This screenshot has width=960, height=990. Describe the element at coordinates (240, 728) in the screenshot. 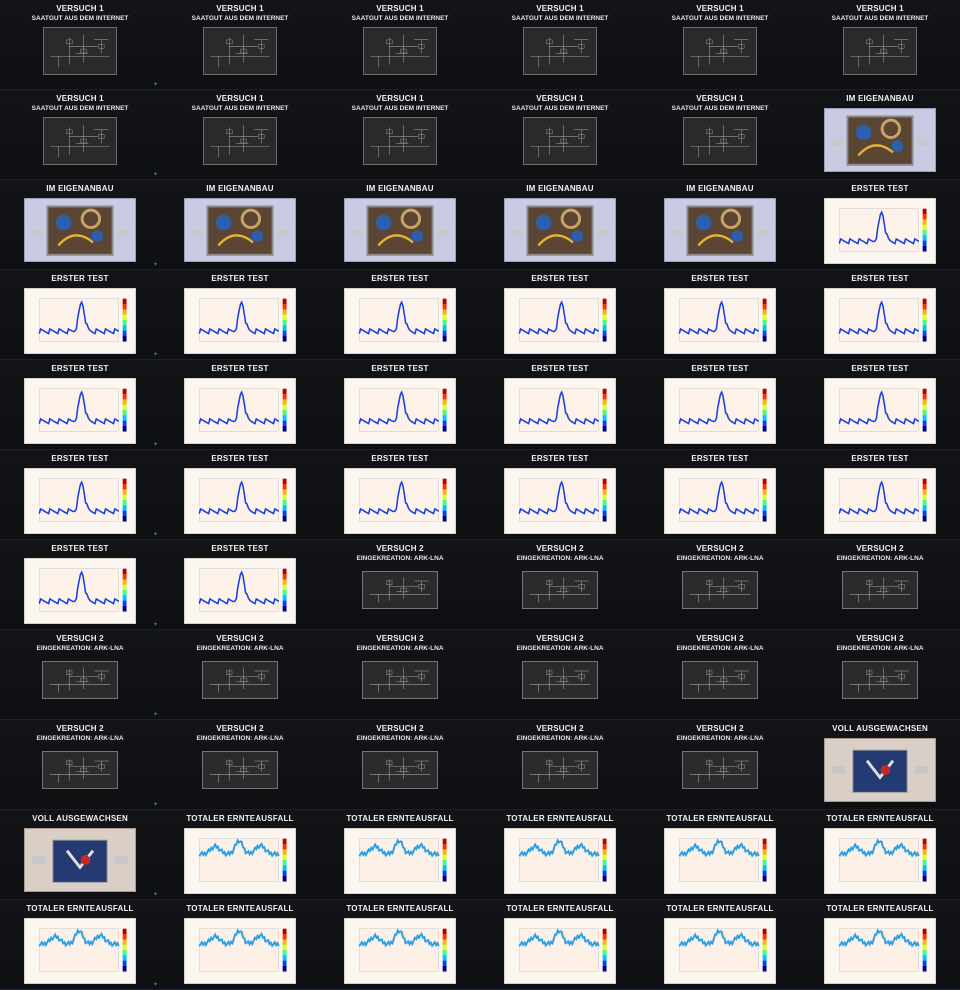

I see `slide-title: VERSUCH 2` at that location.